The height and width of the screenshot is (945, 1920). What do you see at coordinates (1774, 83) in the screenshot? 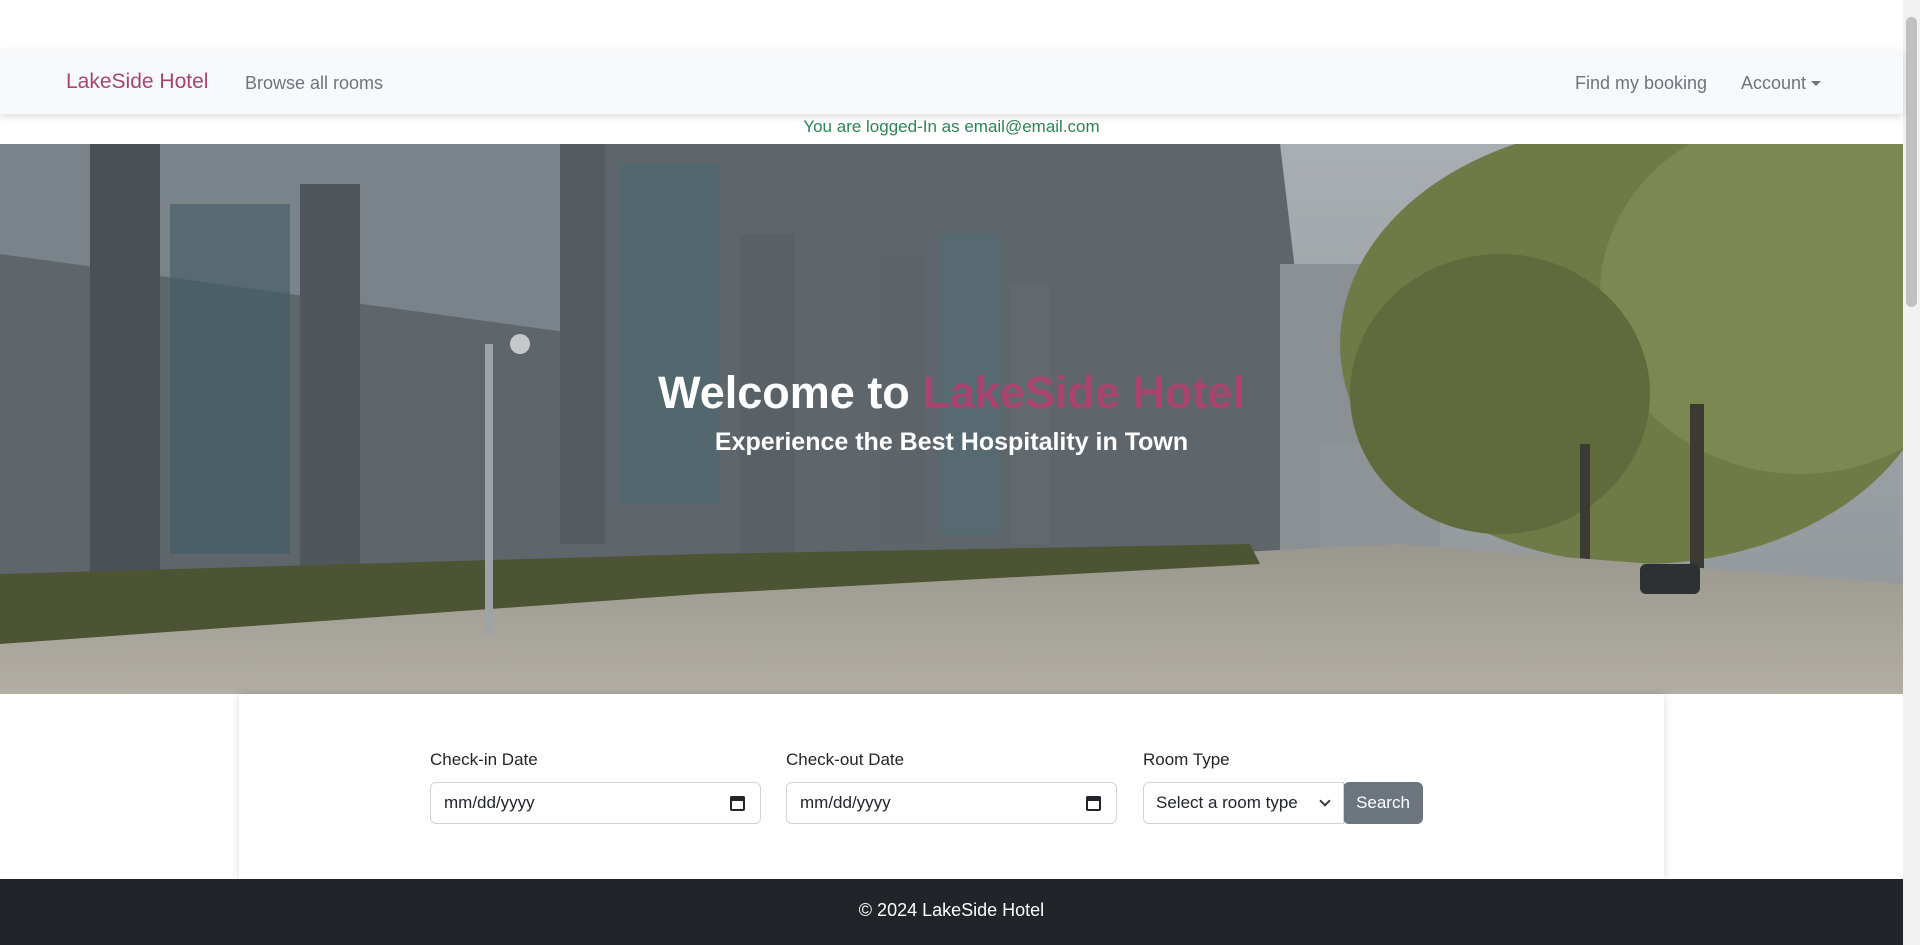
I see `account-label: Account` at bounding box center [1774, 83].